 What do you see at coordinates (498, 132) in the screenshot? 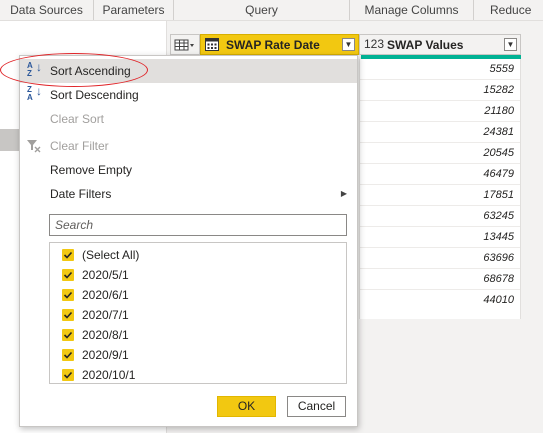
I see `table-cell: 24381` at bounding box center [498, 132].